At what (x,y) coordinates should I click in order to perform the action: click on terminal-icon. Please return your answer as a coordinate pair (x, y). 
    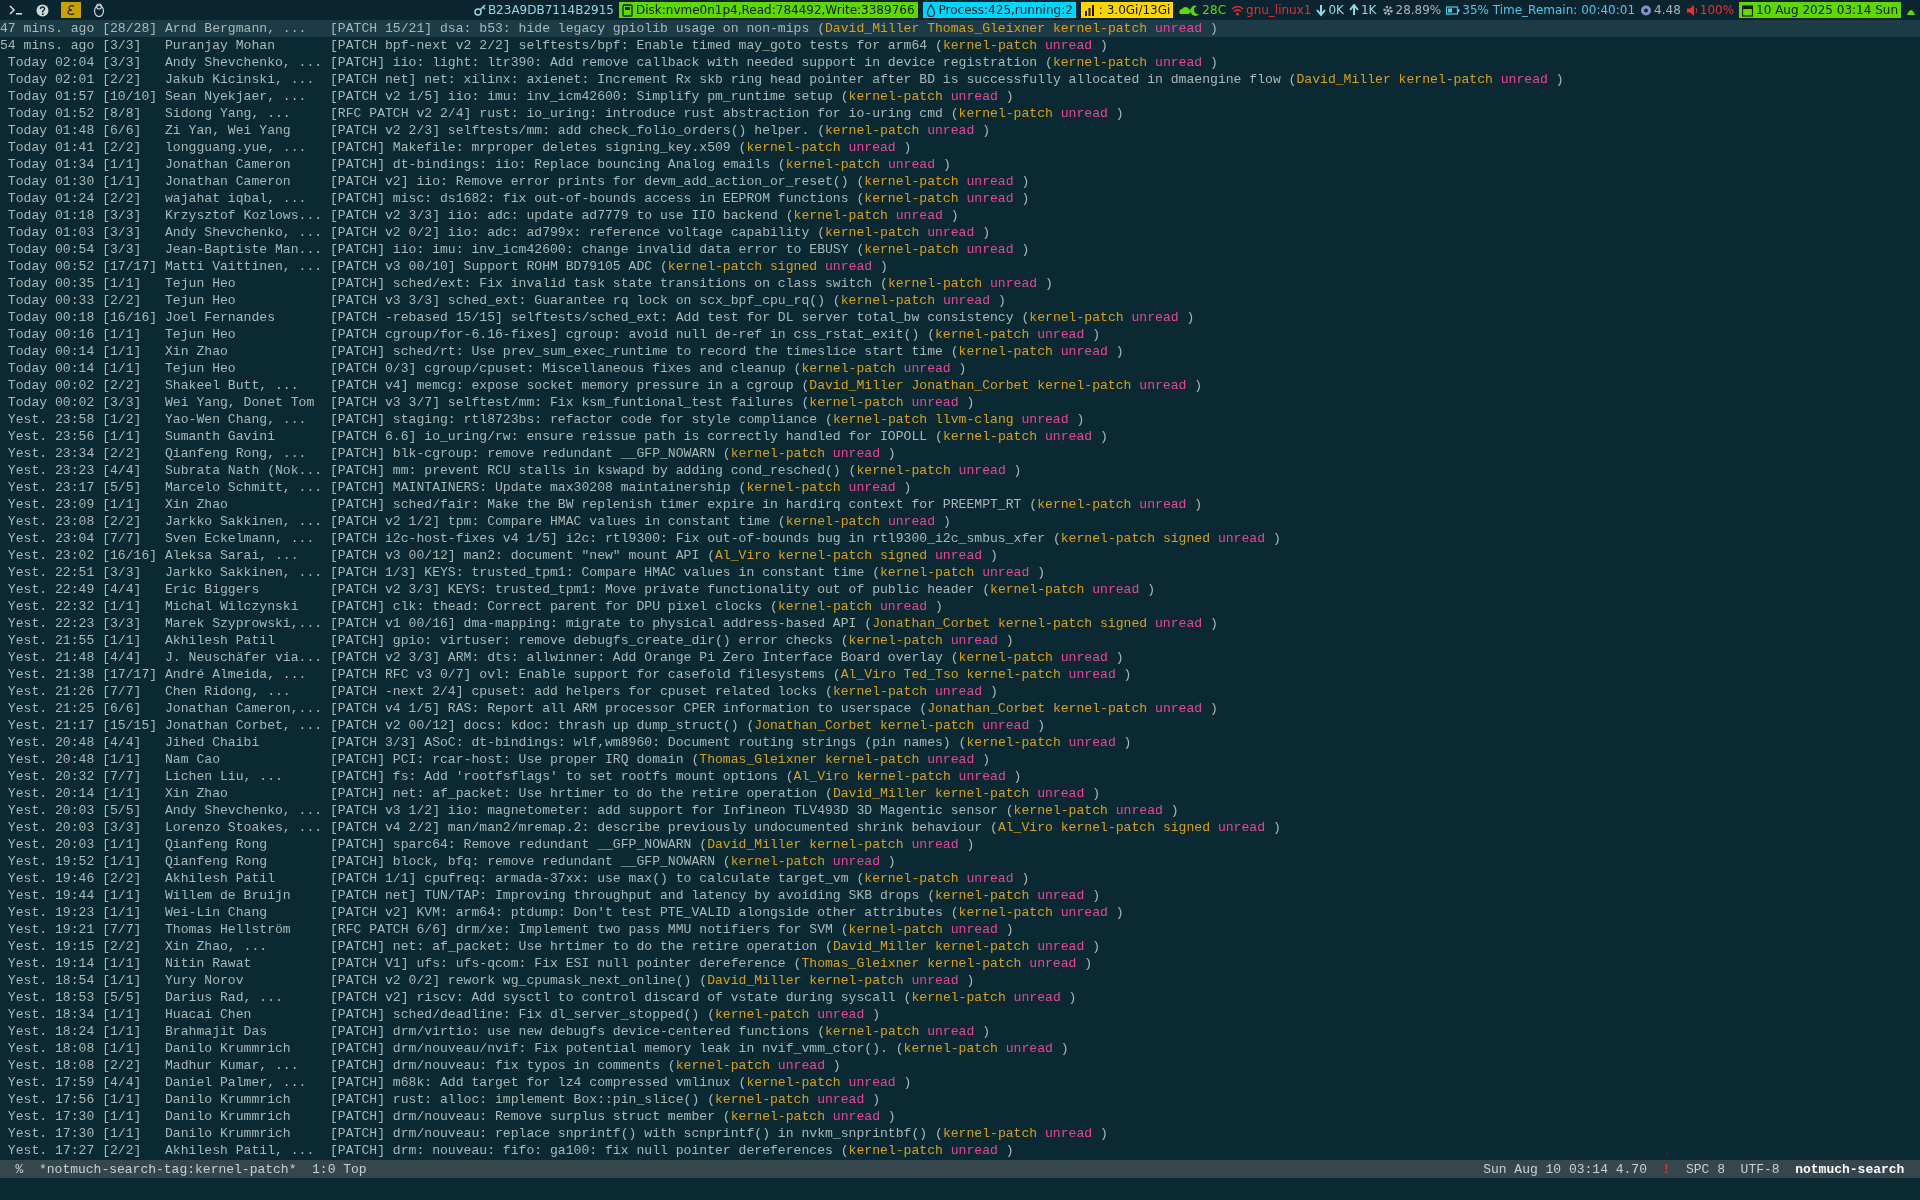
    Looking at the image, I should click on (16, 10).